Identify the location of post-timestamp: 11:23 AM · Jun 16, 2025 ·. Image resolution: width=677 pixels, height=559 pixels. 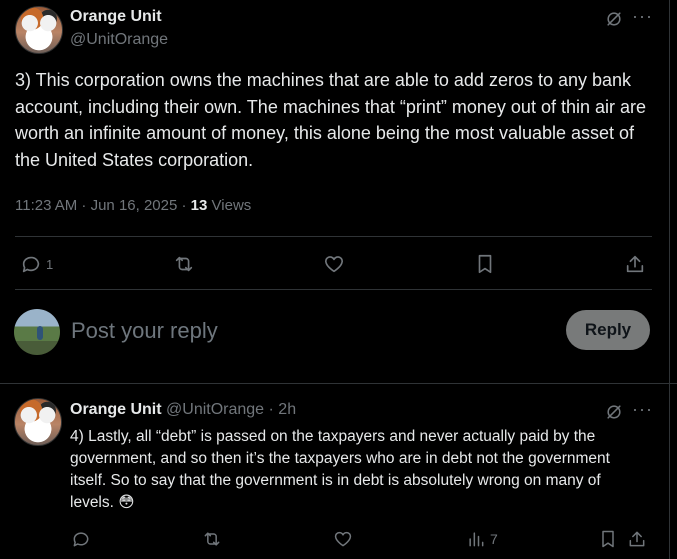
(101, 205).